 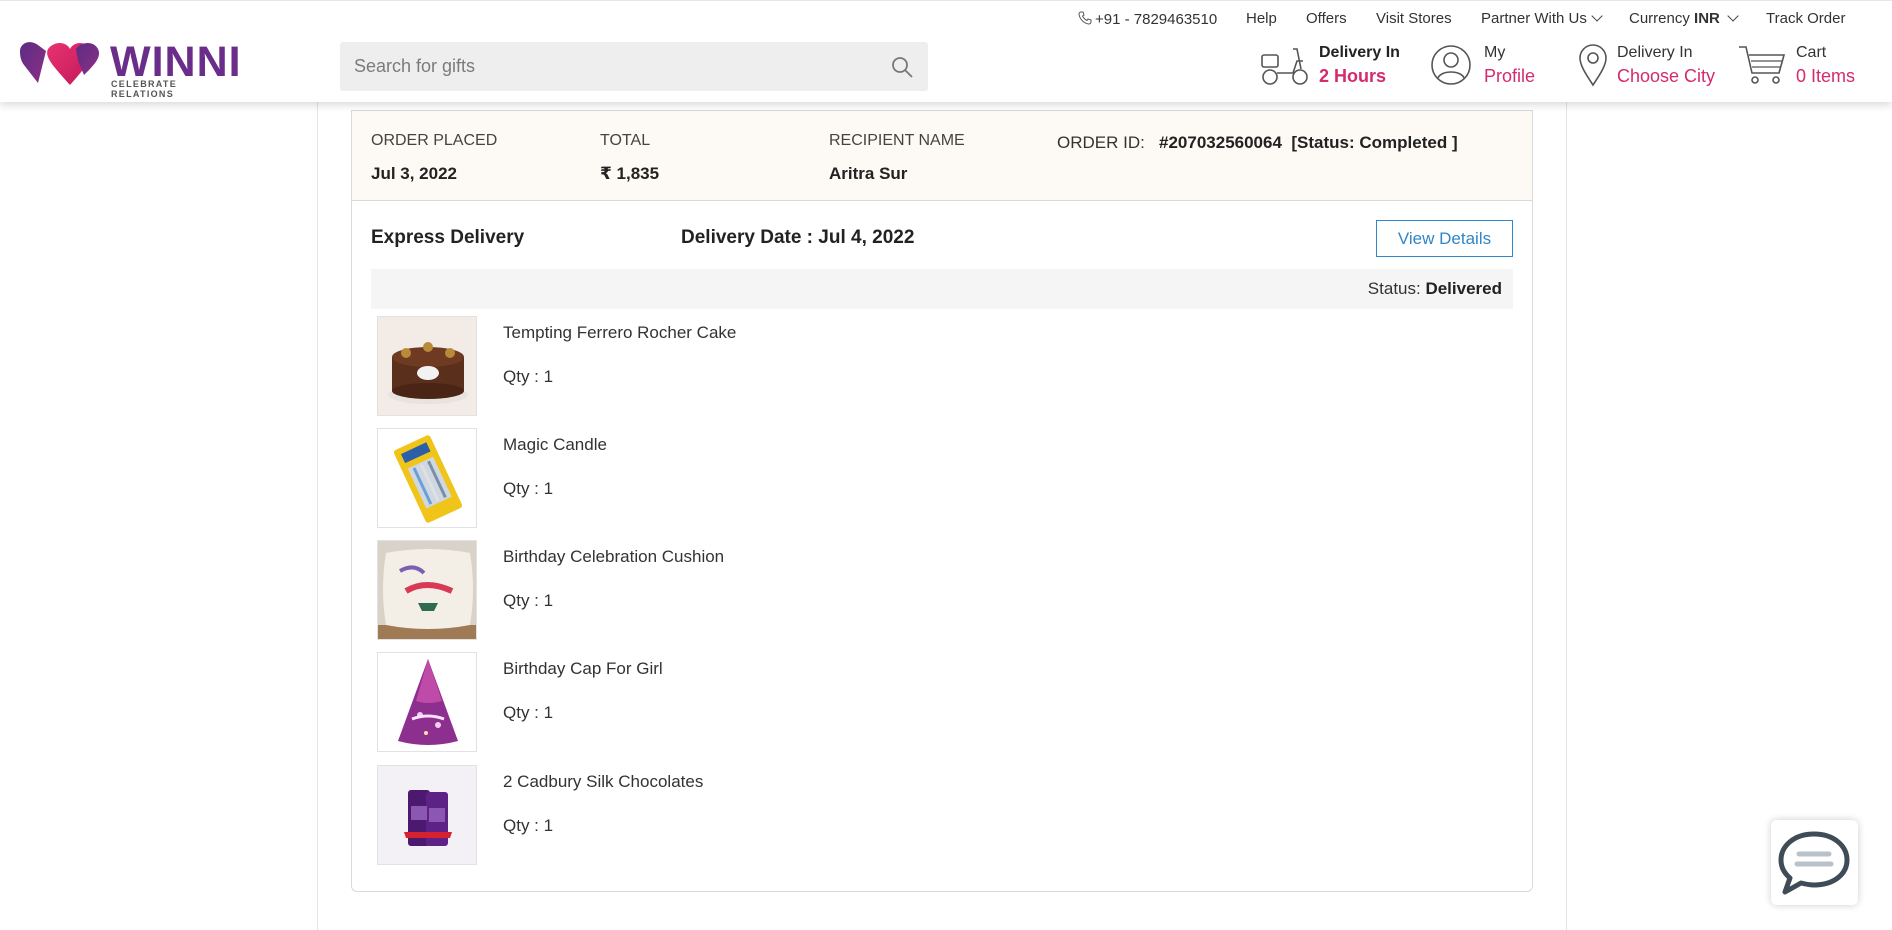 I want to click on cart-link: Cart 0 Items, so click(x=1797, y=66).